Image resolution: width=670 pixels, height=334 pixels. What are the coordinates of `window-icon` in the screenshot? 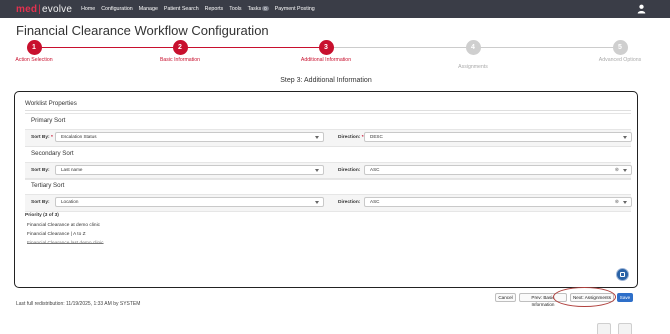 It's located at (622, 274).